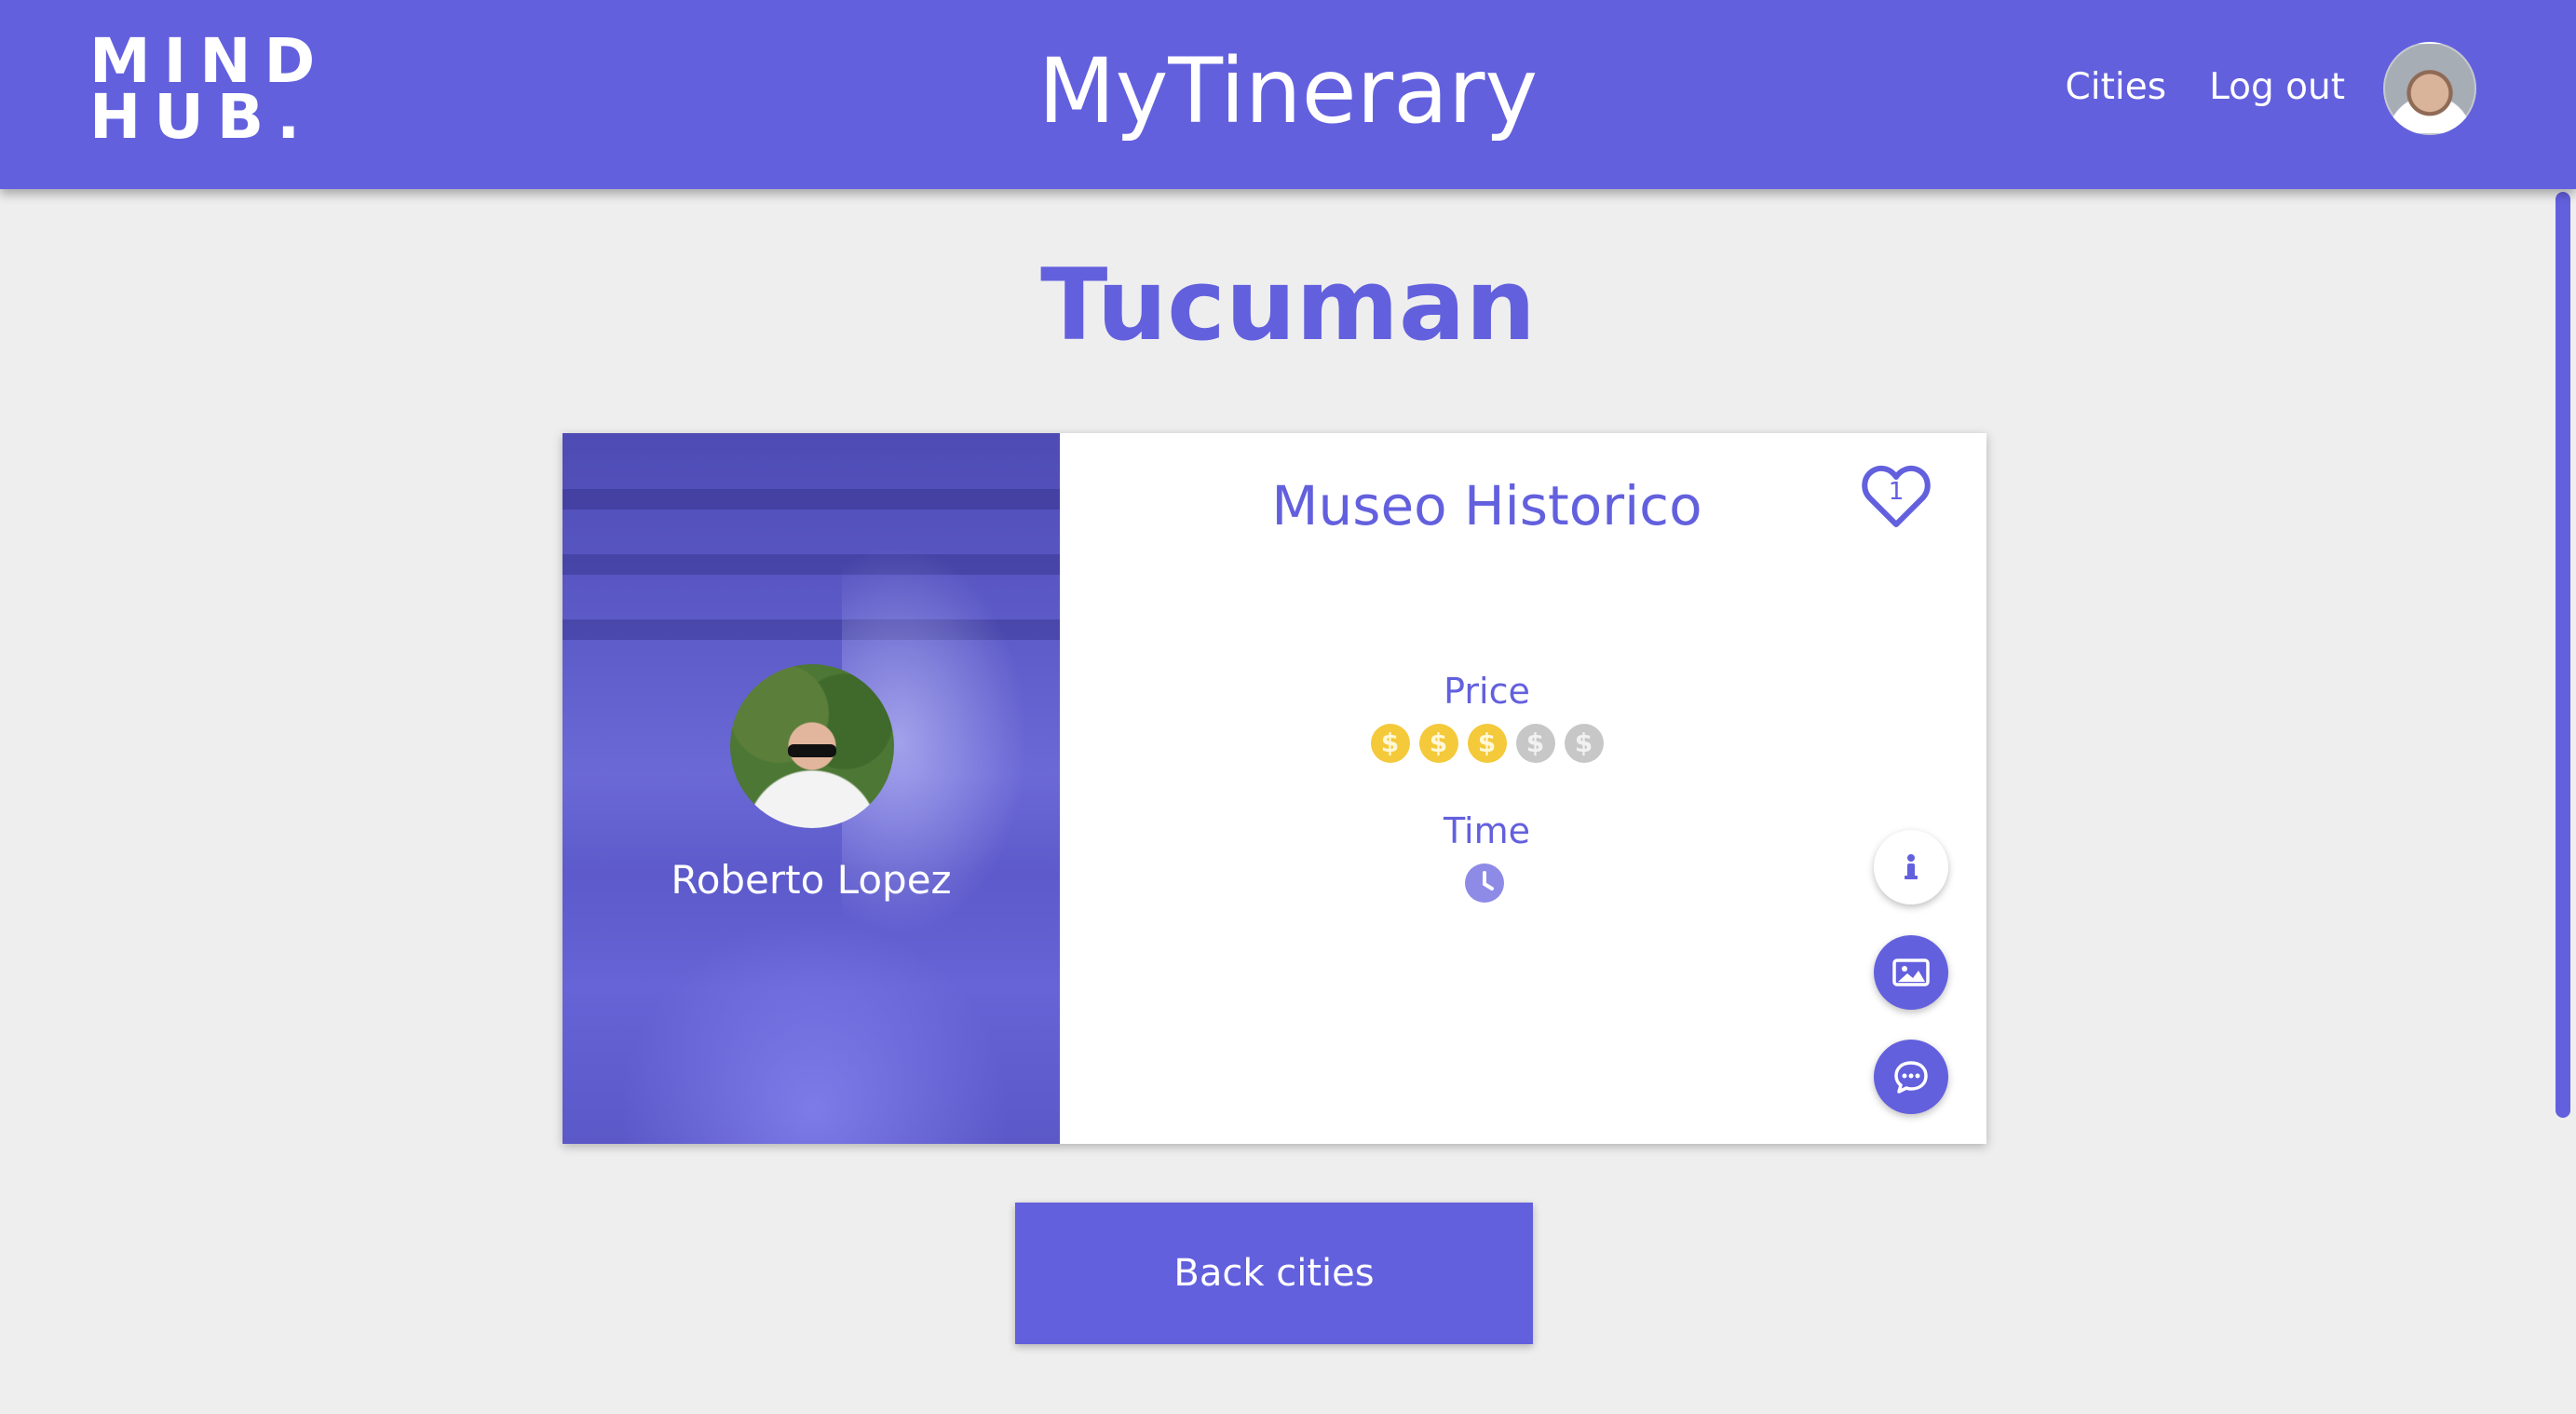 The height and width of the screenshot is (1414, 2576). What do you see at coordinates (812, 746) in the screenshot?
I see `guide-avatar` at bounding box center [812, 746].